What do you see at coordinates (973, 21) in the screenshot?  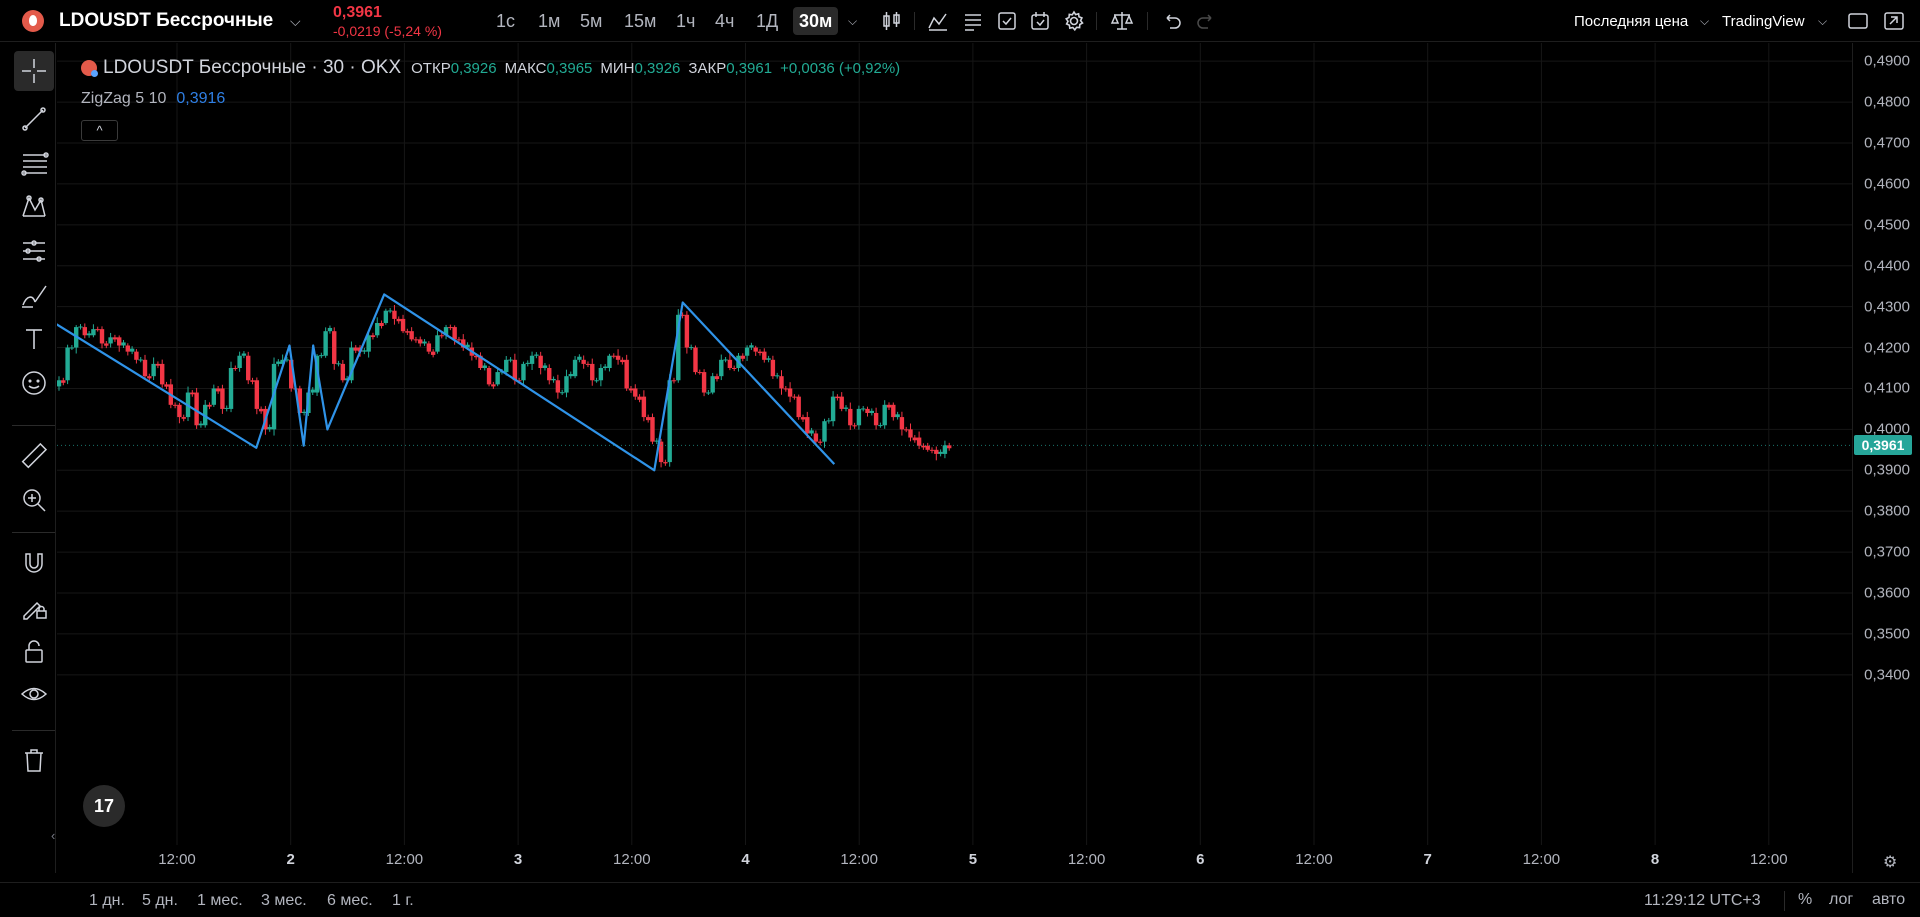 I see `templates-icon` at bounding box center [973, 21].